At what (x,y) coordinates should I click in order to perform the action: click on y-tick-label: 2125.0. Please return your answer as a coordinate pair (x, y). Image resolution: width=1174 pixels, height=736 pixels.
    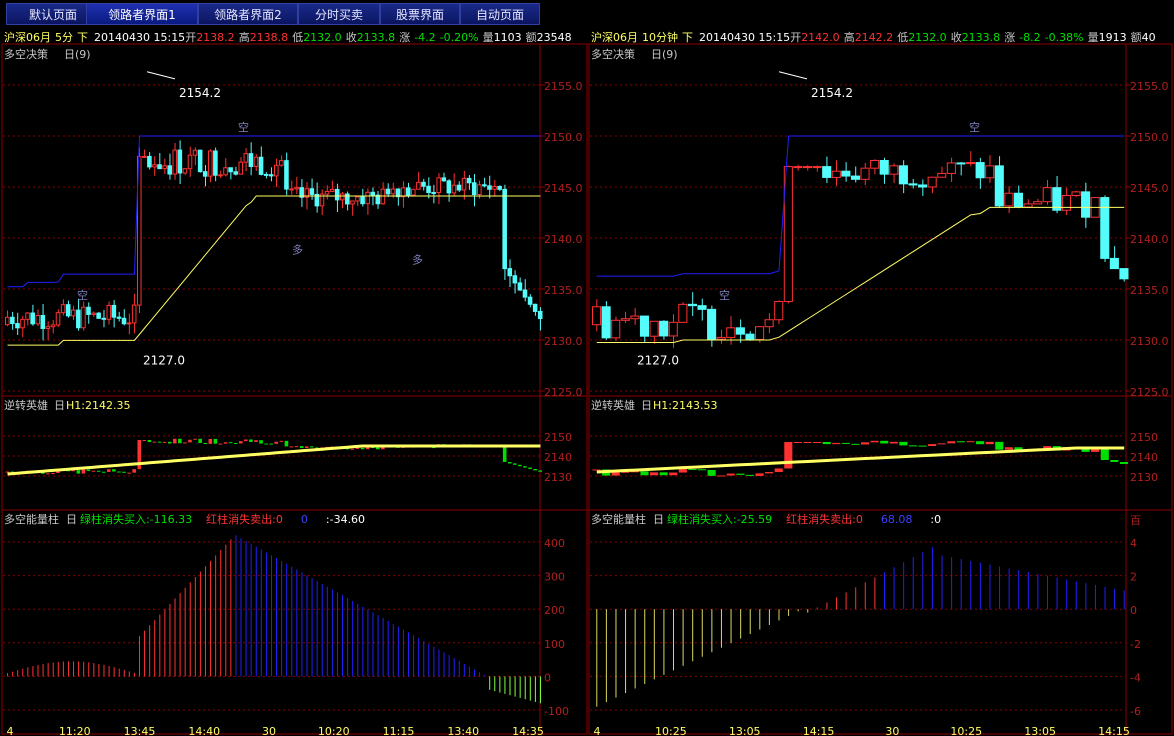
    Looking at the image, I should click on (1149, 392).